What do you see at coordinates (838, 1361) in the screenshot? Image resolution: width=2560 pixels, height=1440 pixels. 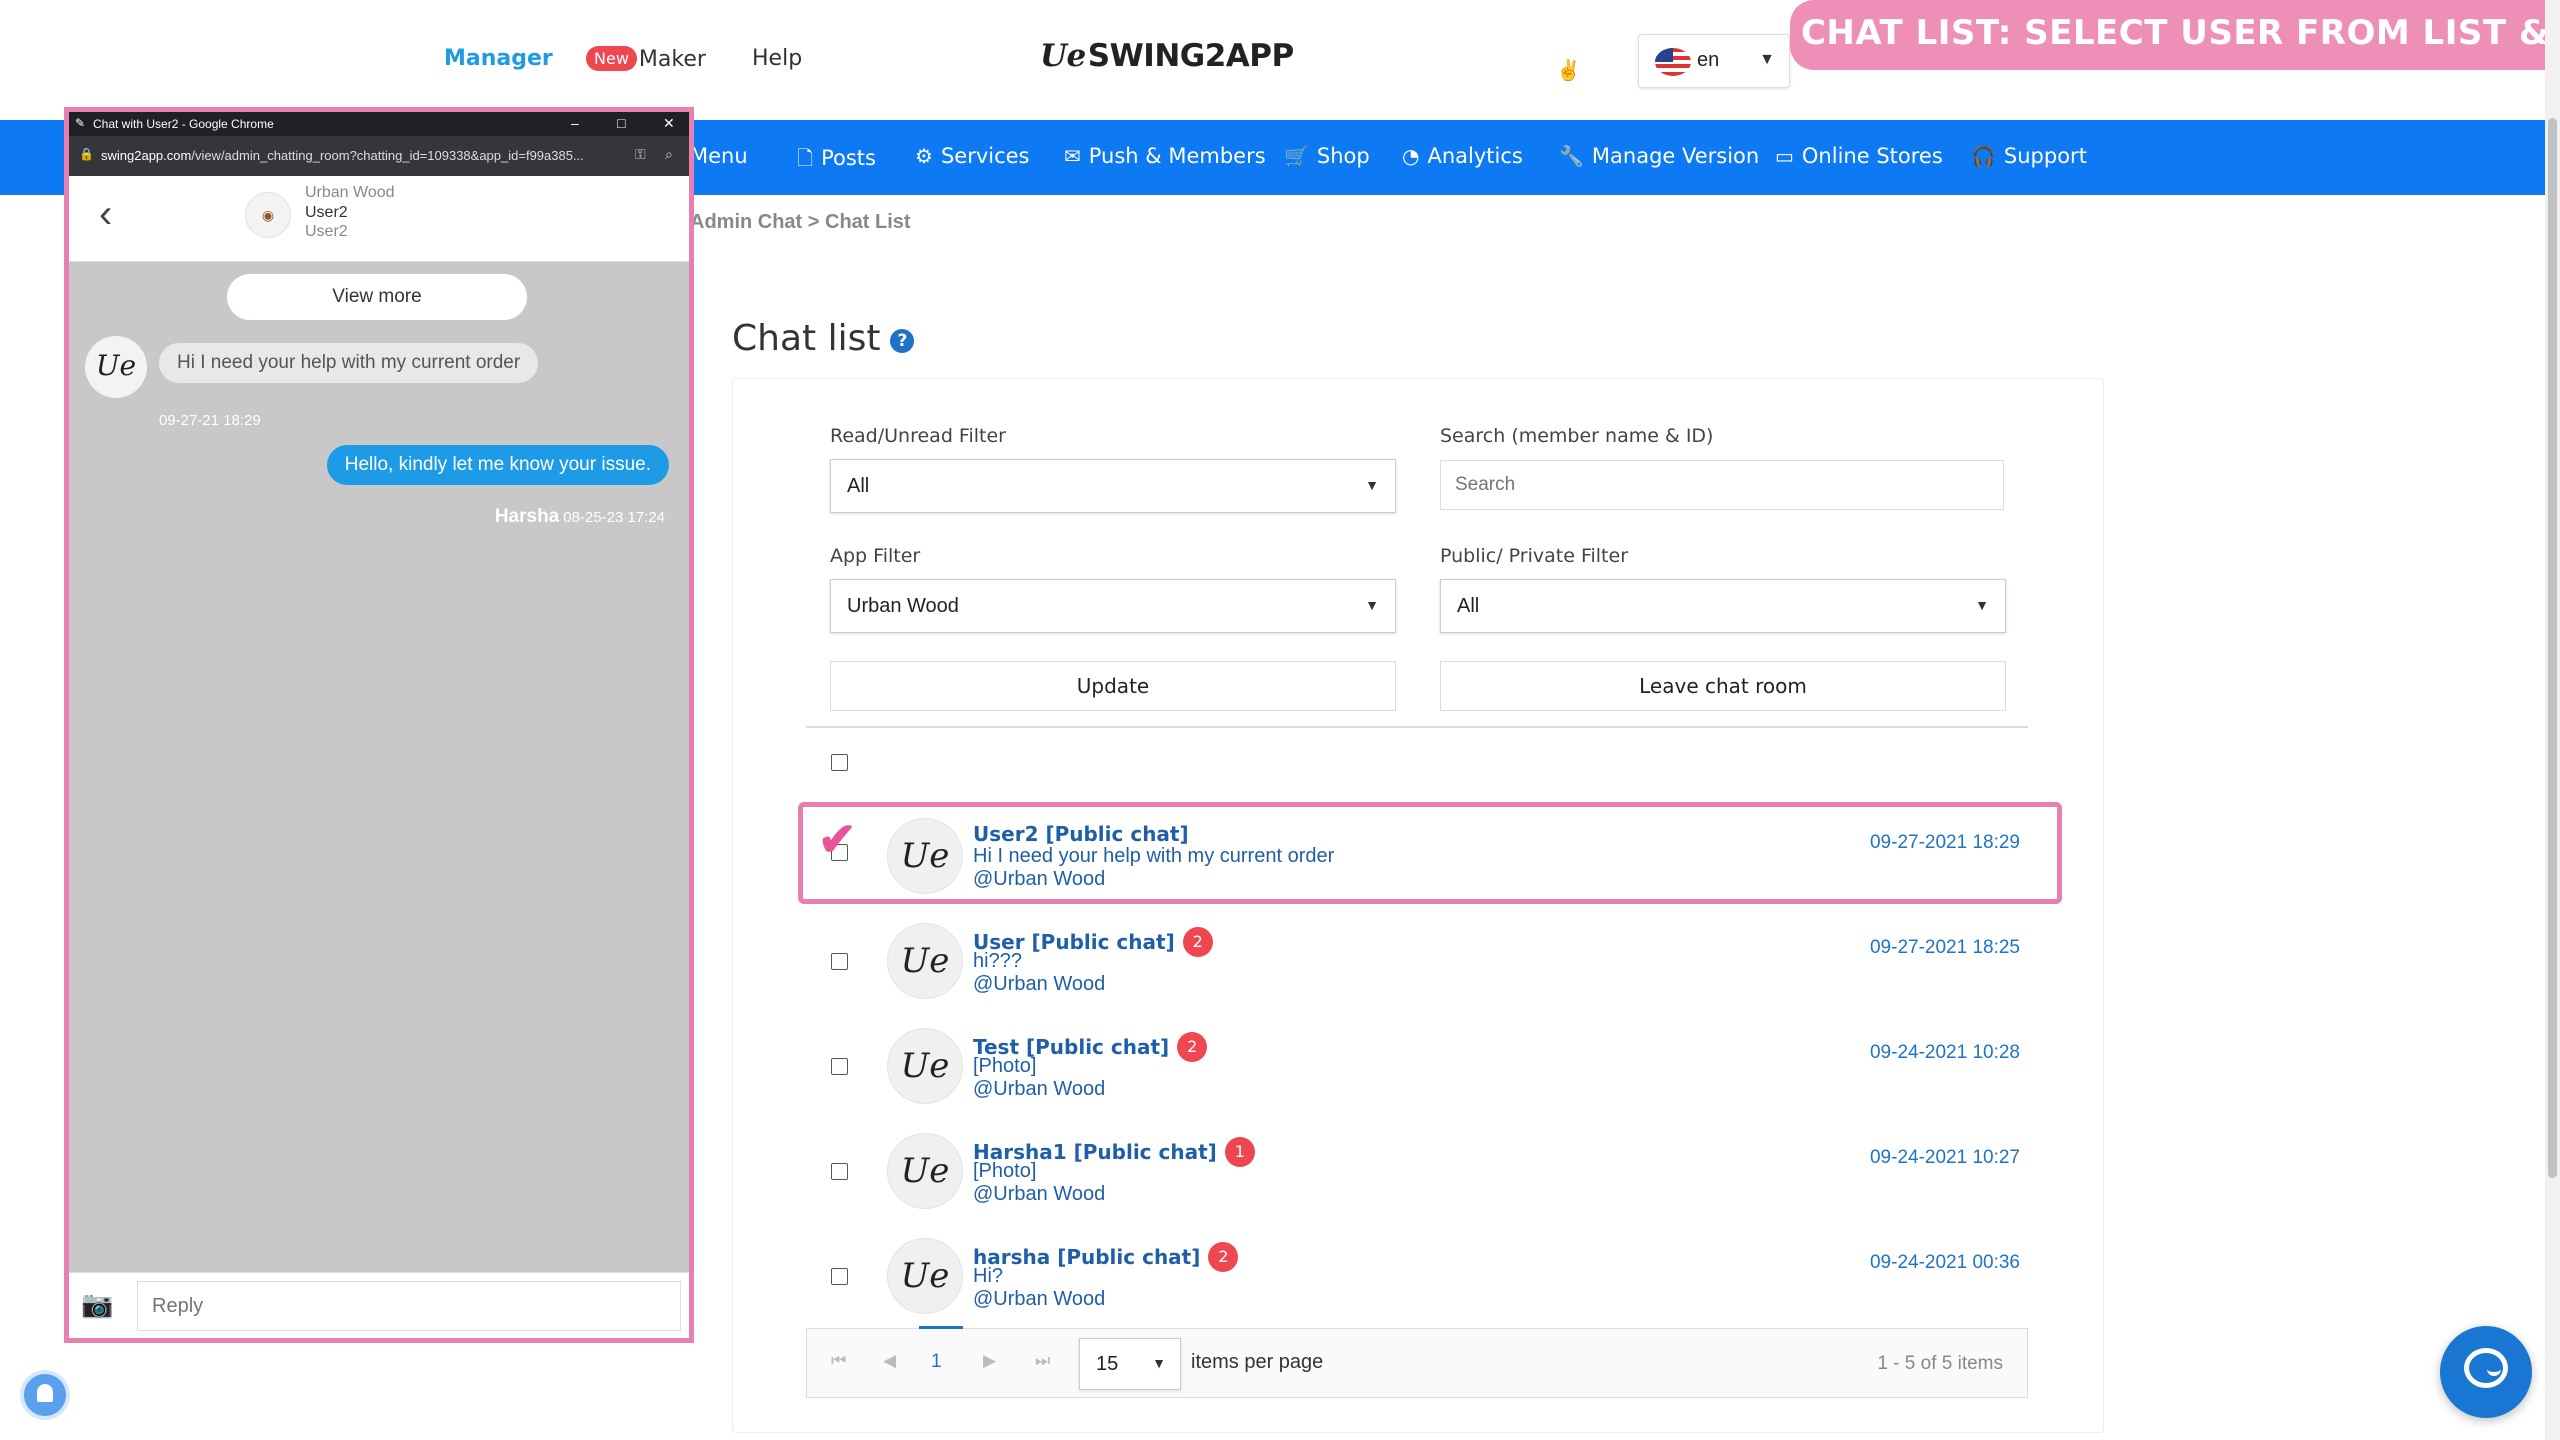 I see `first-page-icon: ⏮` at bounding box center [838, 1361].